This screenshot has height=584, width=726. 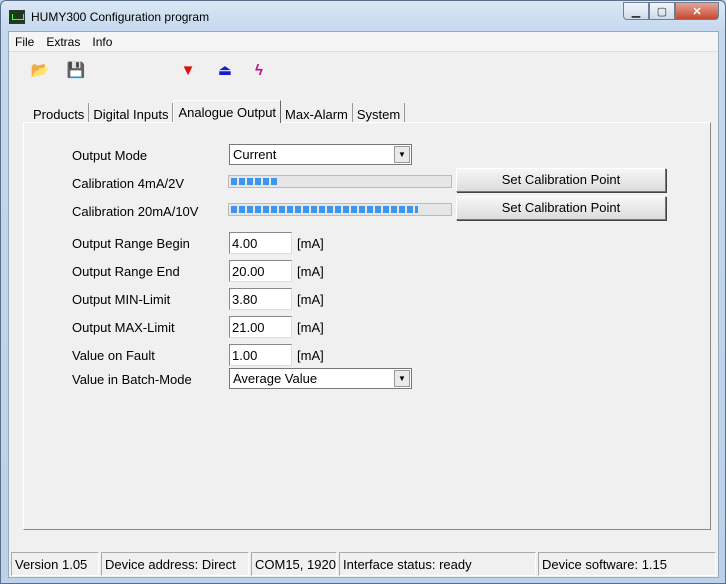 What do you see at coordinates (17, 17) in the screenshot?
I see `app-icon` at bounding box center [17, 17].